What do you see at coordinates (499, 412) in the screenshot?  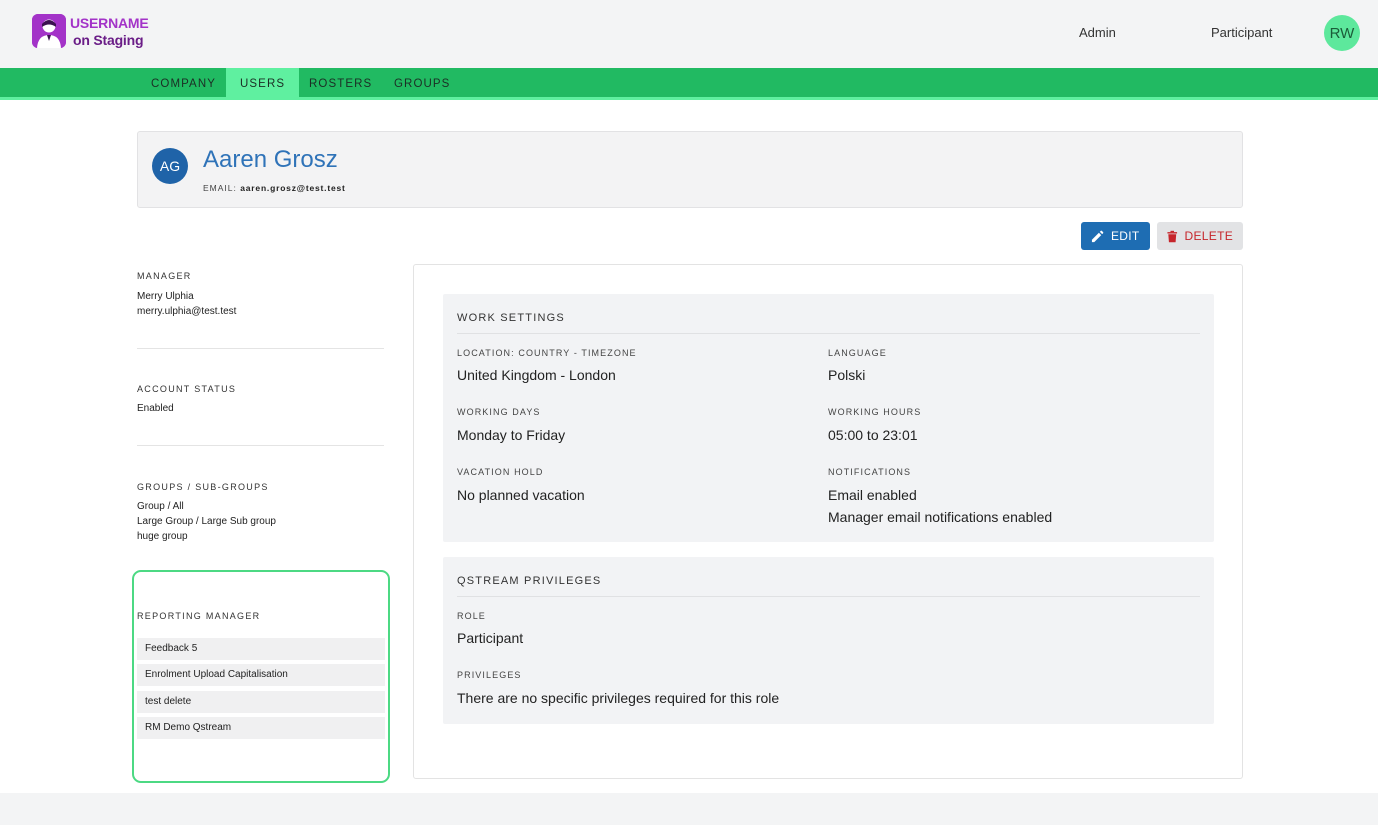 I see `working-days-label: WORKING DAYS` at bounding box center [499, 412].